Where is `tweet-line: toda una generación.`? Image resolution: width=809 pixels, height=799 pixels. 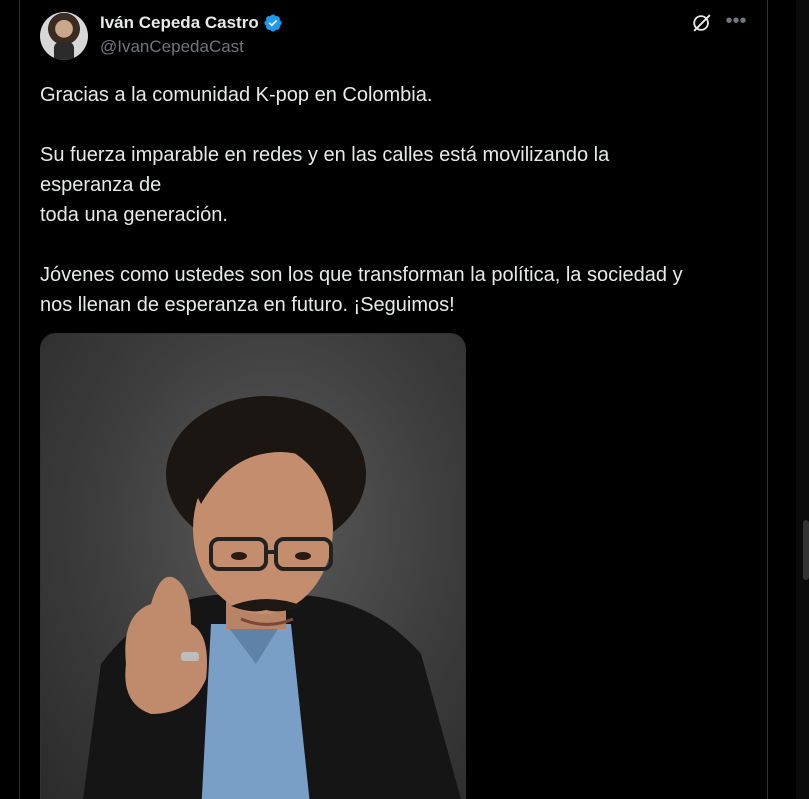
tweet-line: toda una generación. is located at coordinates (134, 215).